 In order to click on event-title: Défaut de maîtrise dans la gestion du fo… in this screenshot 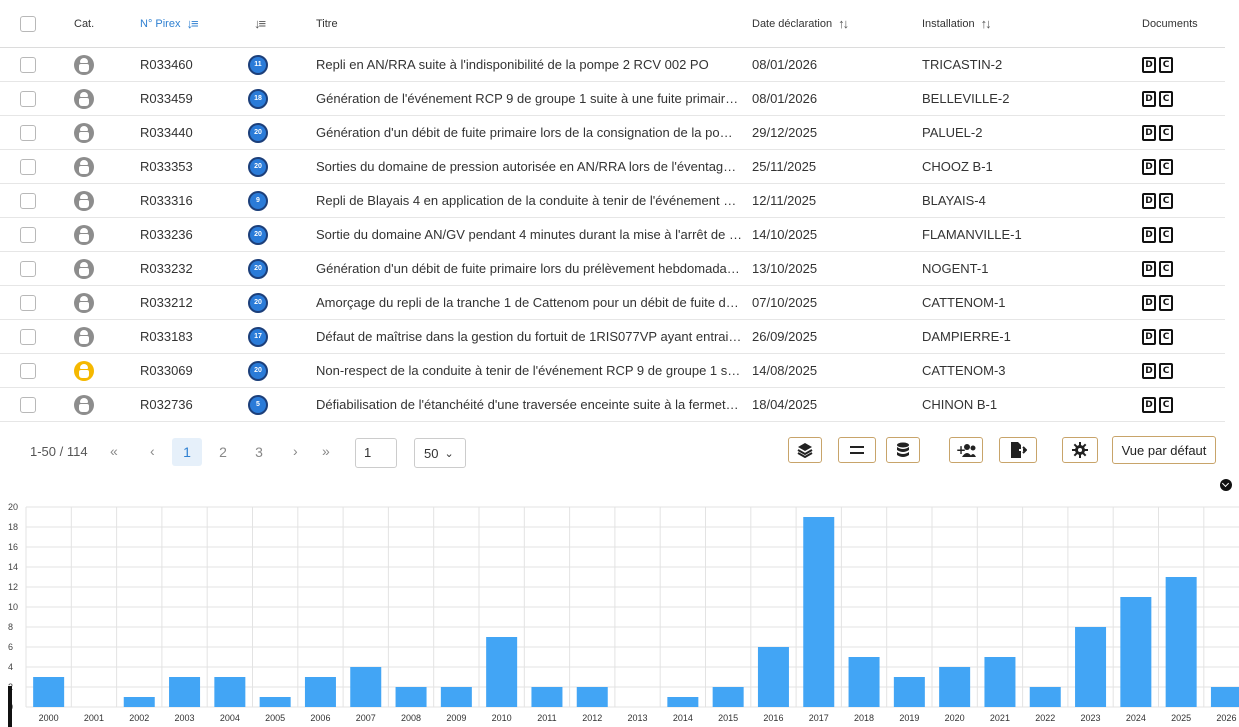, I will do `click(529, 336)`.